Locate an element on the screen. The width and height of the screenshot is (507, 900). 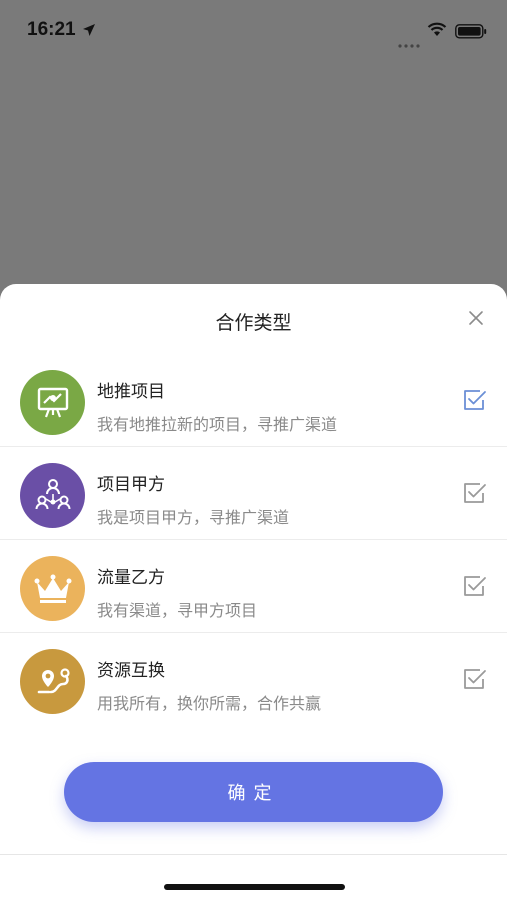
billboard-icon is located at coordinates (52, 402).